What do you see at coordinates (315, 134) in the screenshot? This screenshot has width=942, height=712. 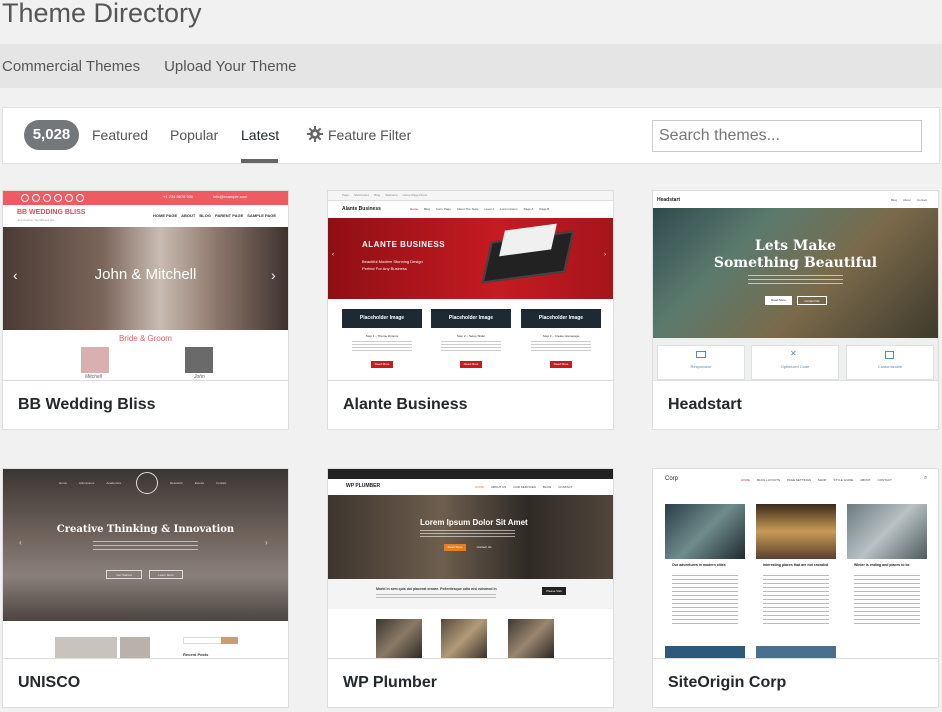 I see `gear-icon` at bounding box center [315, 134].